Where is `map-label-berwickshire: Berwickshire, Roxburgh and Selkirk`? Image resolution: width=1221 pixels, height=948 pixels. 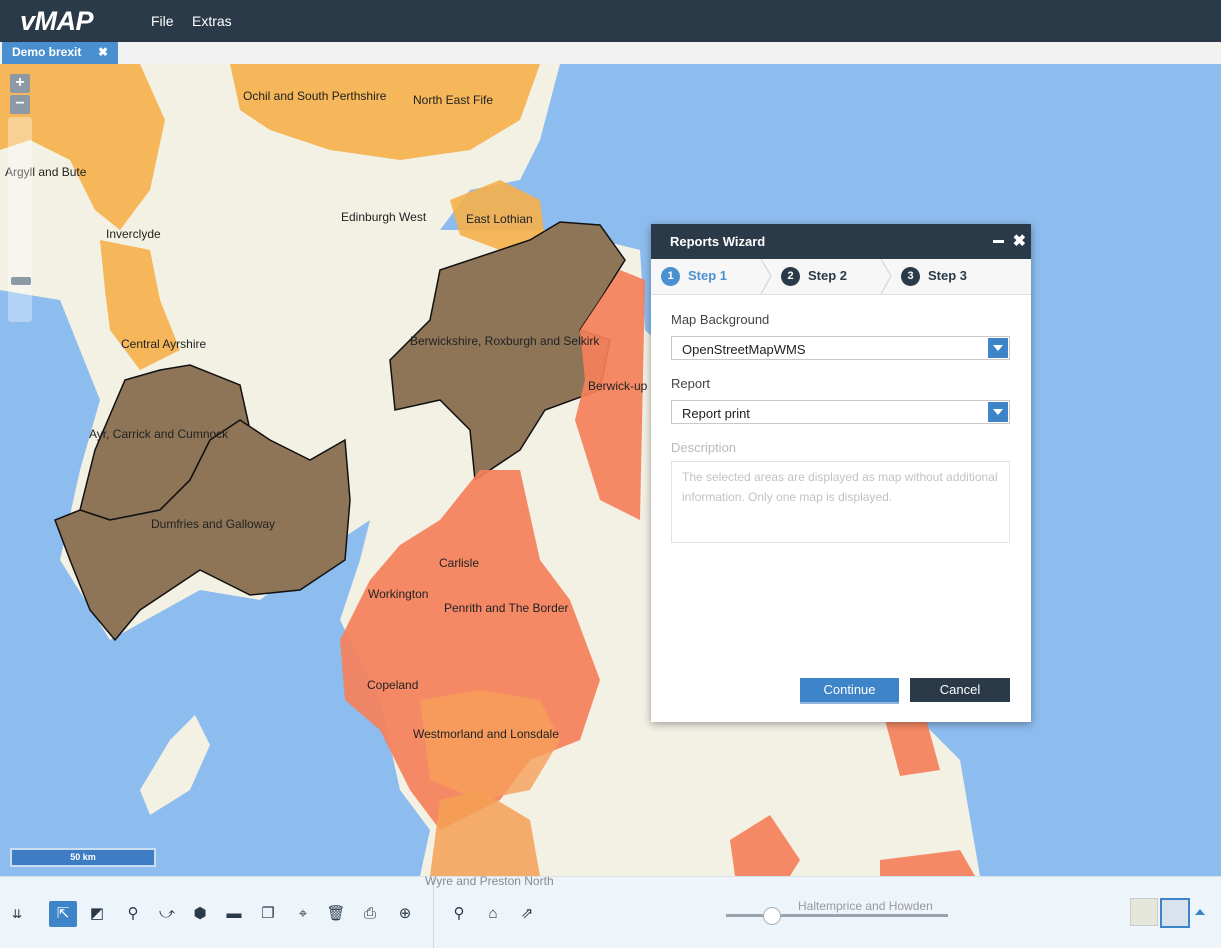 map-label-berwickshire: Berwickshire, Roxburgh and Selkirk is located at coordinates (505, 341).